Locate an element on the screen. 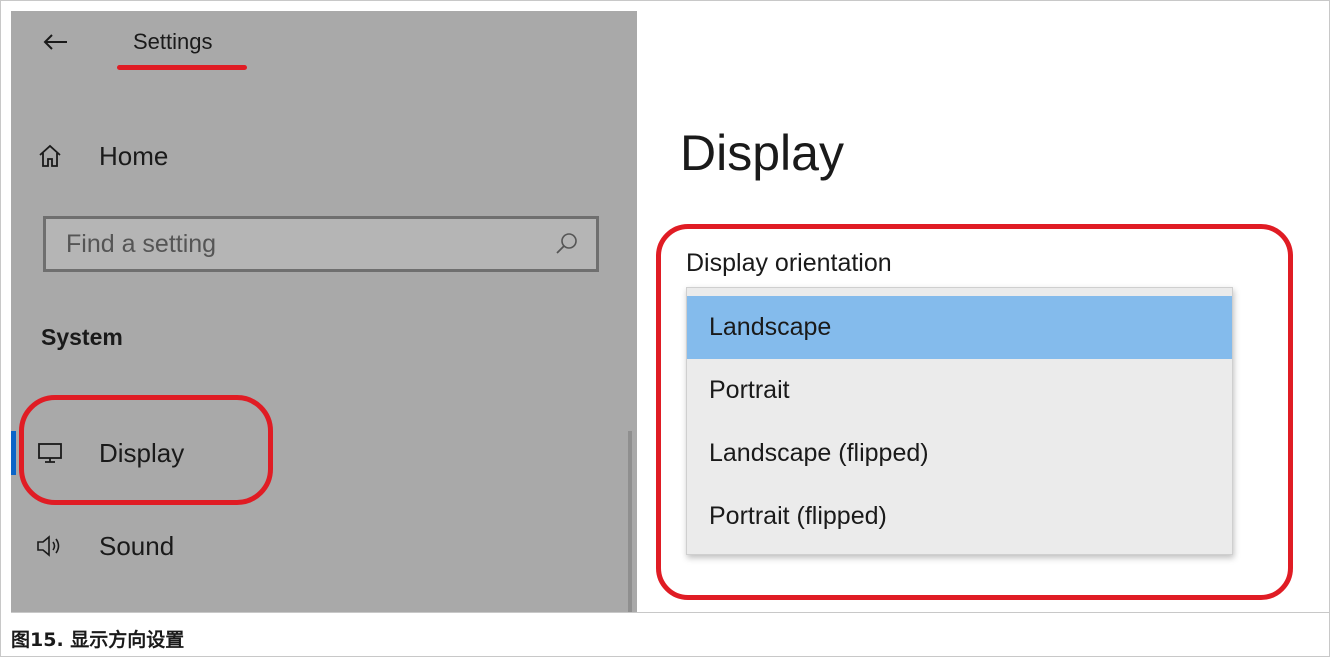 The height and width of the screenshot is (657, 1330). figure-caption: 图15. 显示方向设置 is located at coordinates (98, 640).